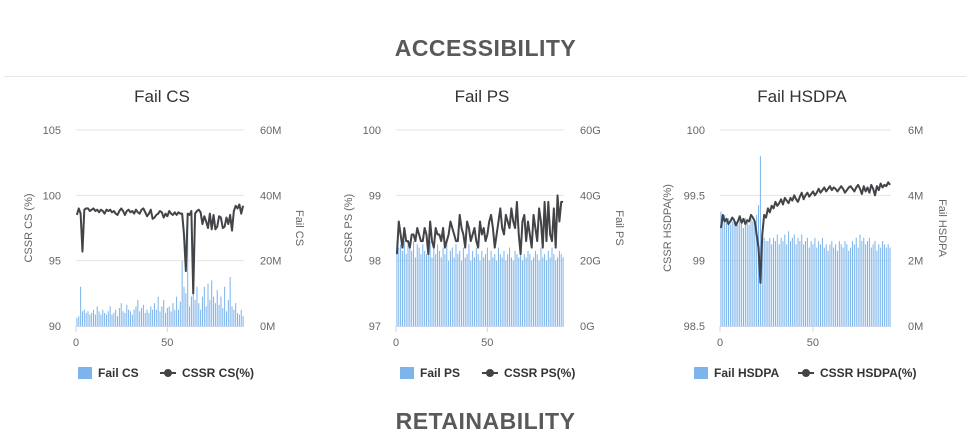 The height and width of the screenshot is (440, 971). Describe the element at coordinates (168, 373) in the screenshot. I see `legend-line-marker` at that location.